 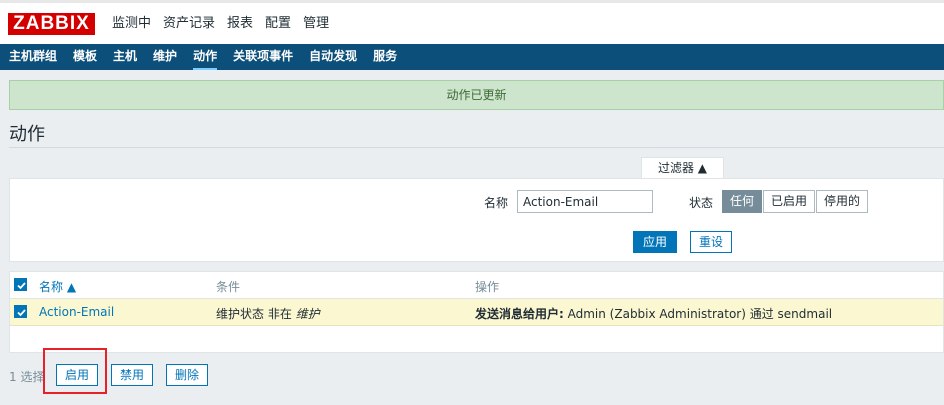 I want to click on filter-name-input, so click(x=585, y=201).